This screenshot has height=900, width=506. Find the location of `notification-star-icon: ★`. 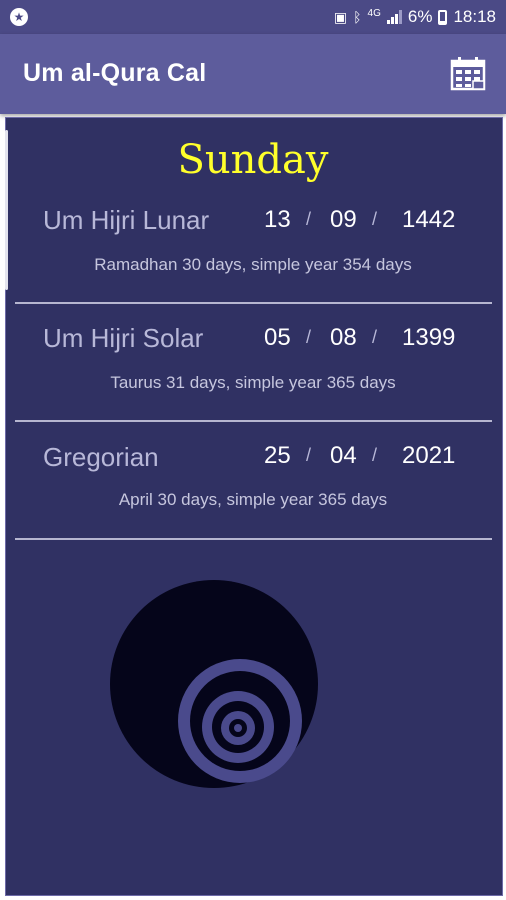

notification-star-icon: ★ is located at coordinates (19, 17).